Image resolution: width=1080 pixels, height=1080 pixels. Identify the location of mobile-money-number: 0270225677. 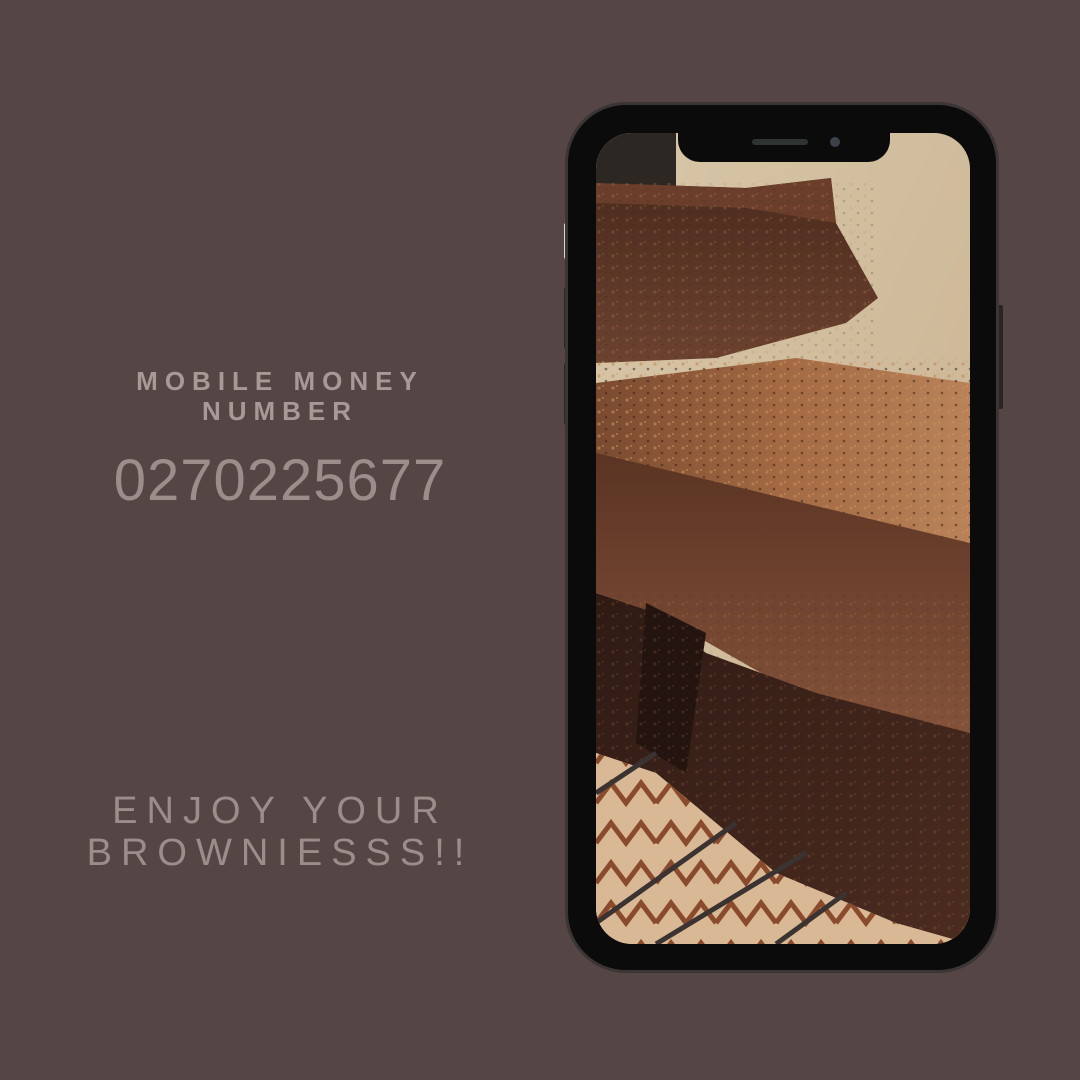
(280, 480).